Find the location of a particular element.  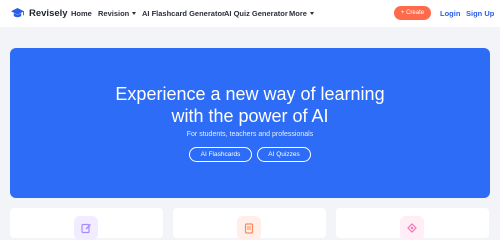

brand-name: Revisely is located at coordinates (48, 13).